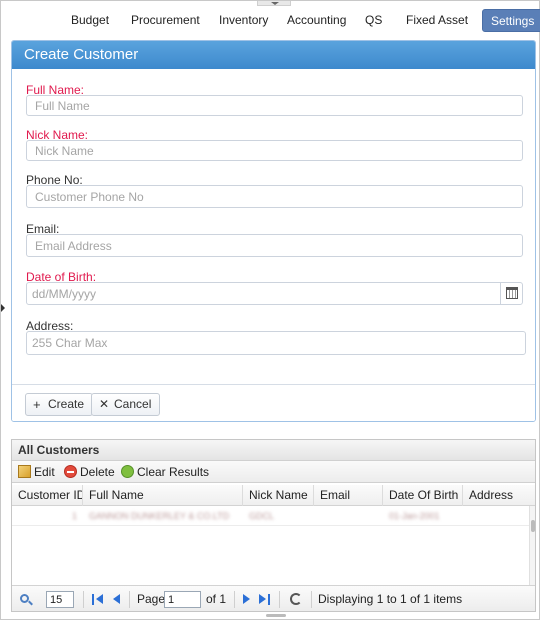 The width and height of the screenshot is (540, 620). I want to click on nav-item-settings: Settings, so click(511, 20).